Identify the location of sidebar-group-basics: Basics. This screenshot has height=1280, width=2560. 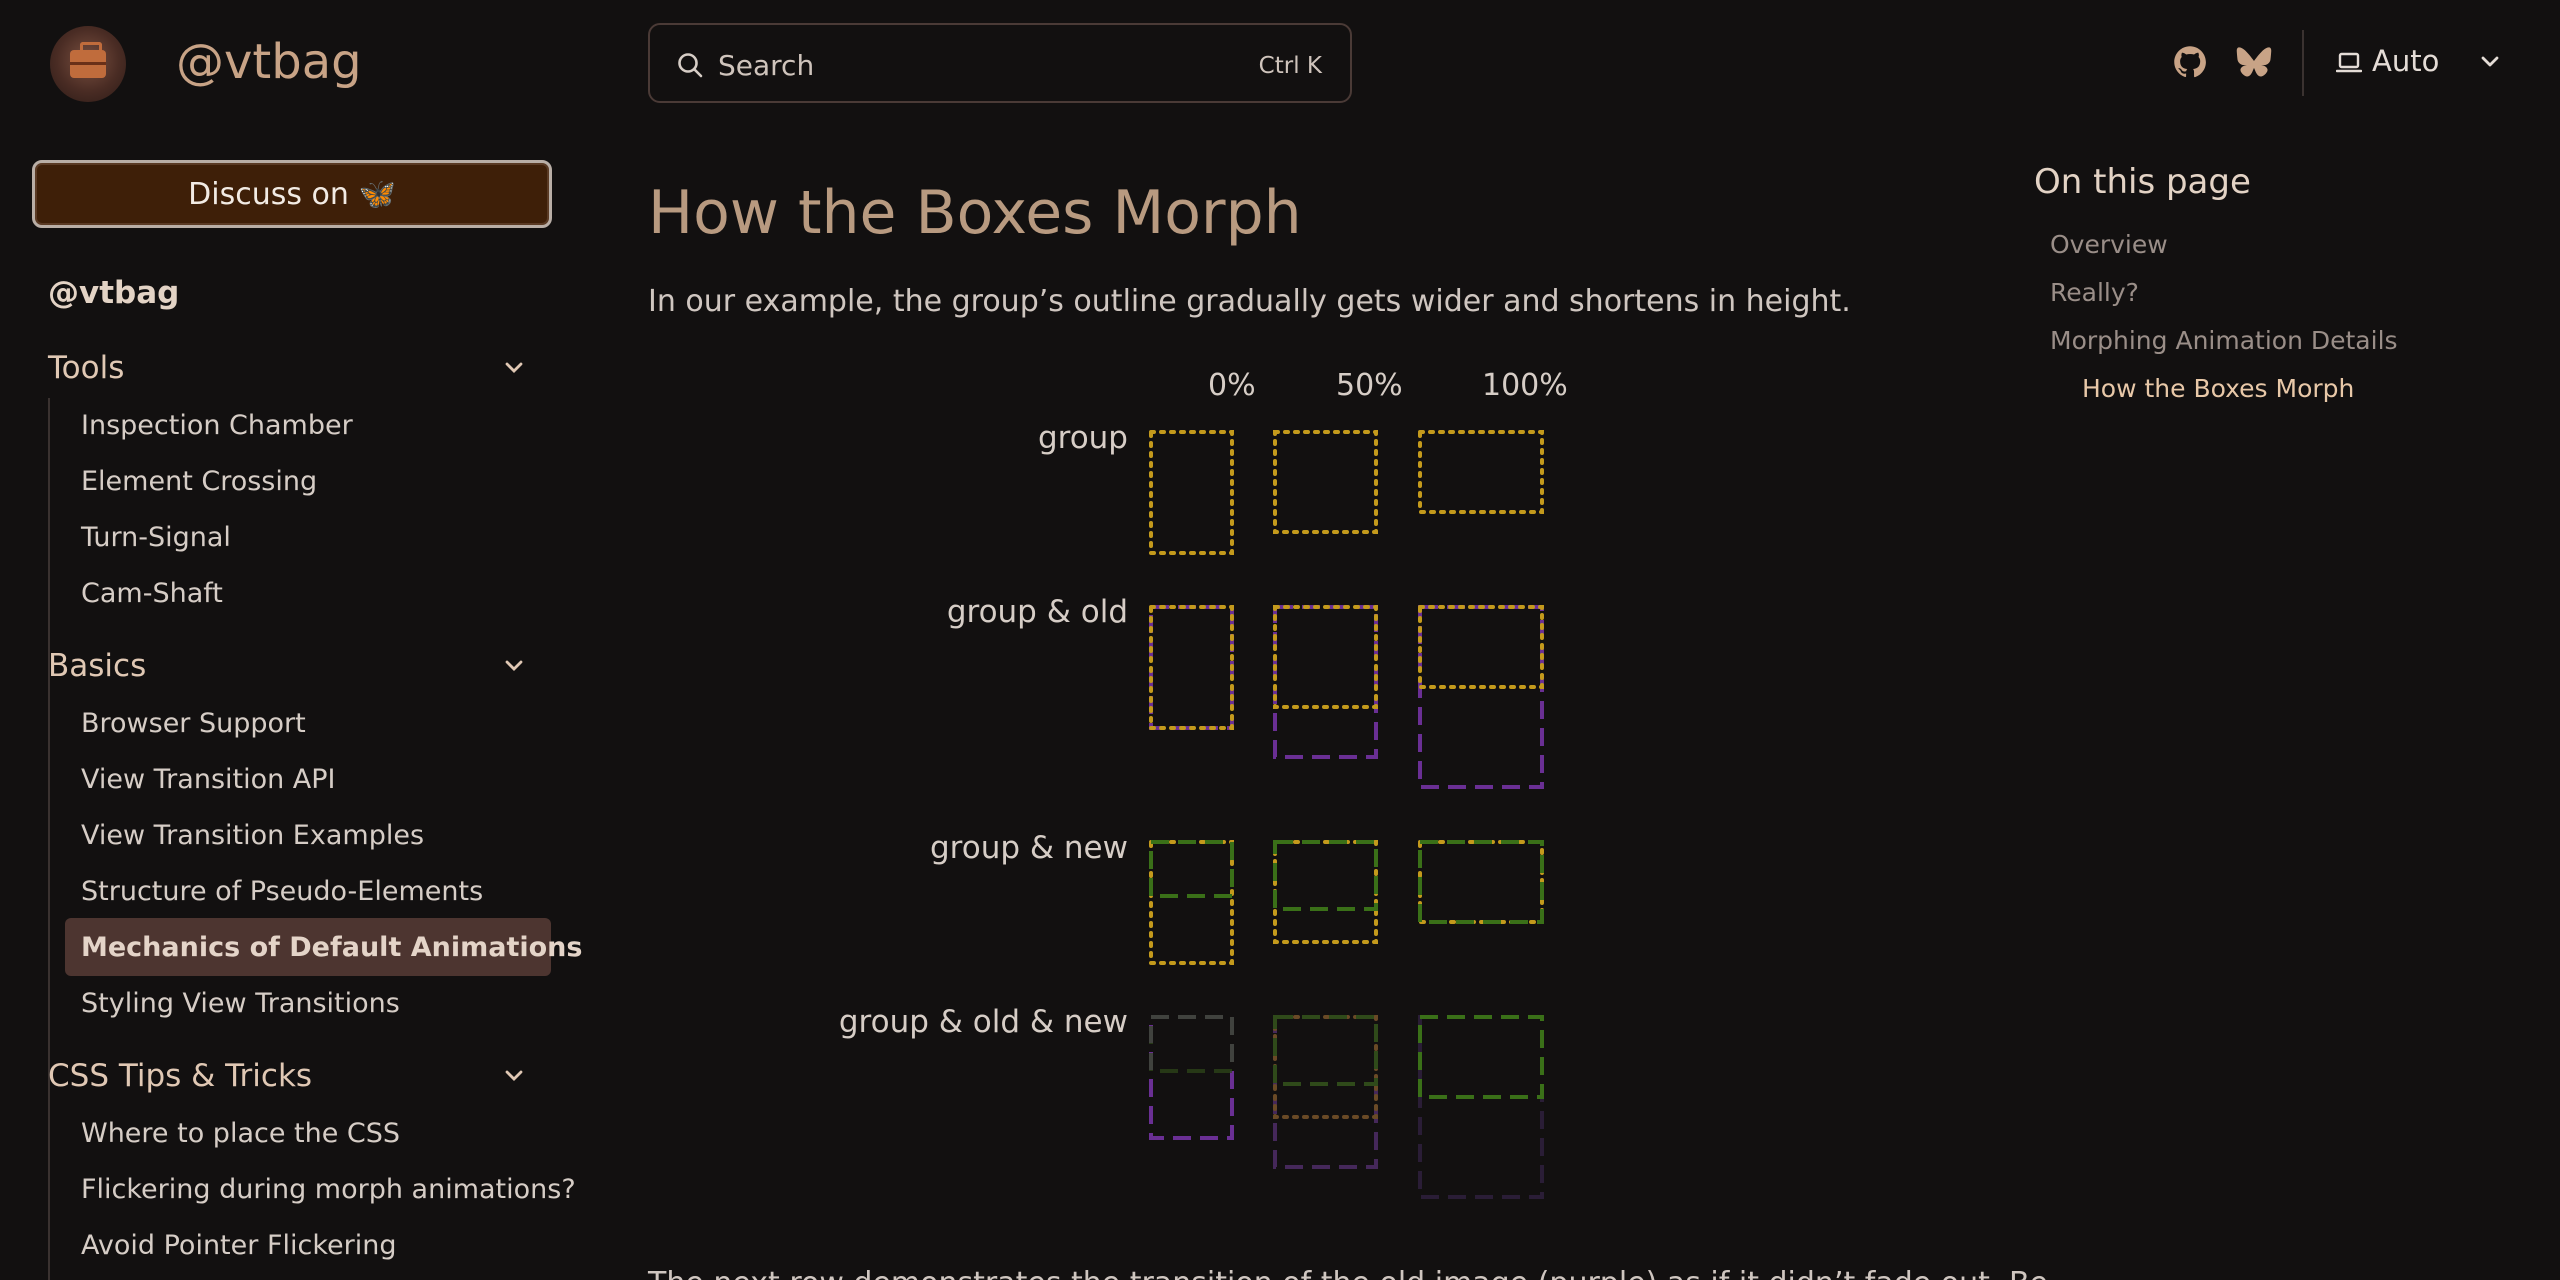
(97, 666).